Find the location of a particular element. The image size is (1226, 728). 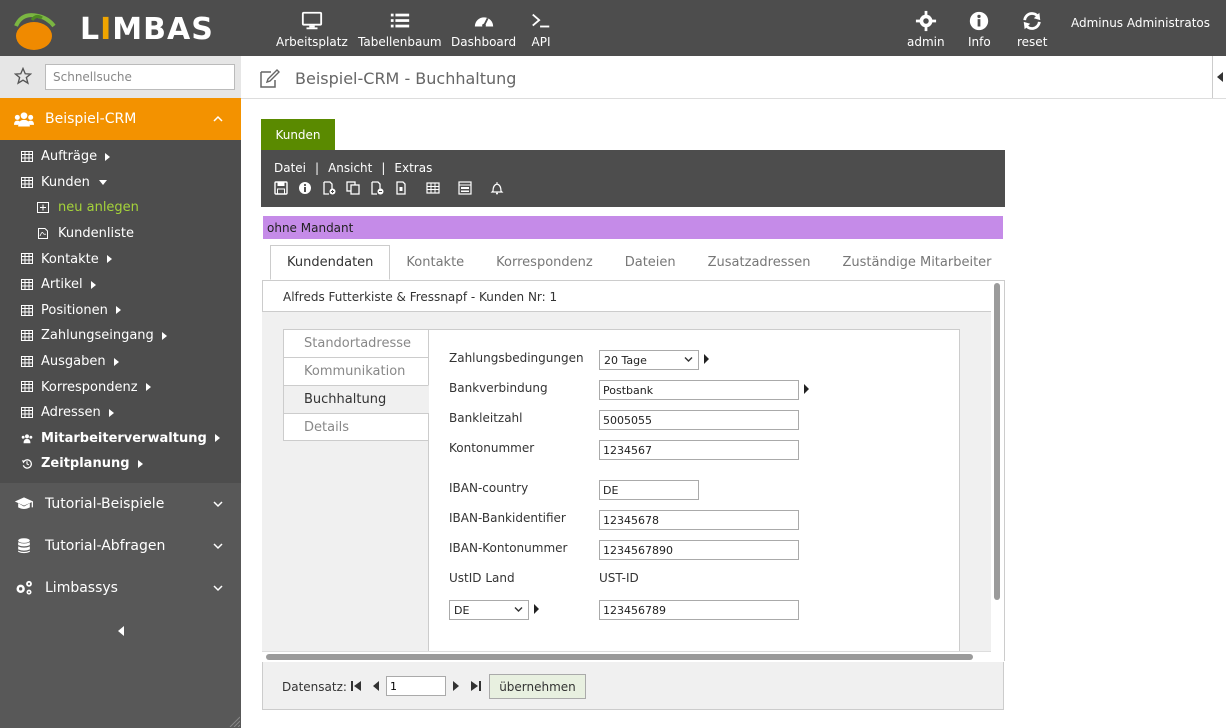

save-icon is located at coordinates (281, 188).